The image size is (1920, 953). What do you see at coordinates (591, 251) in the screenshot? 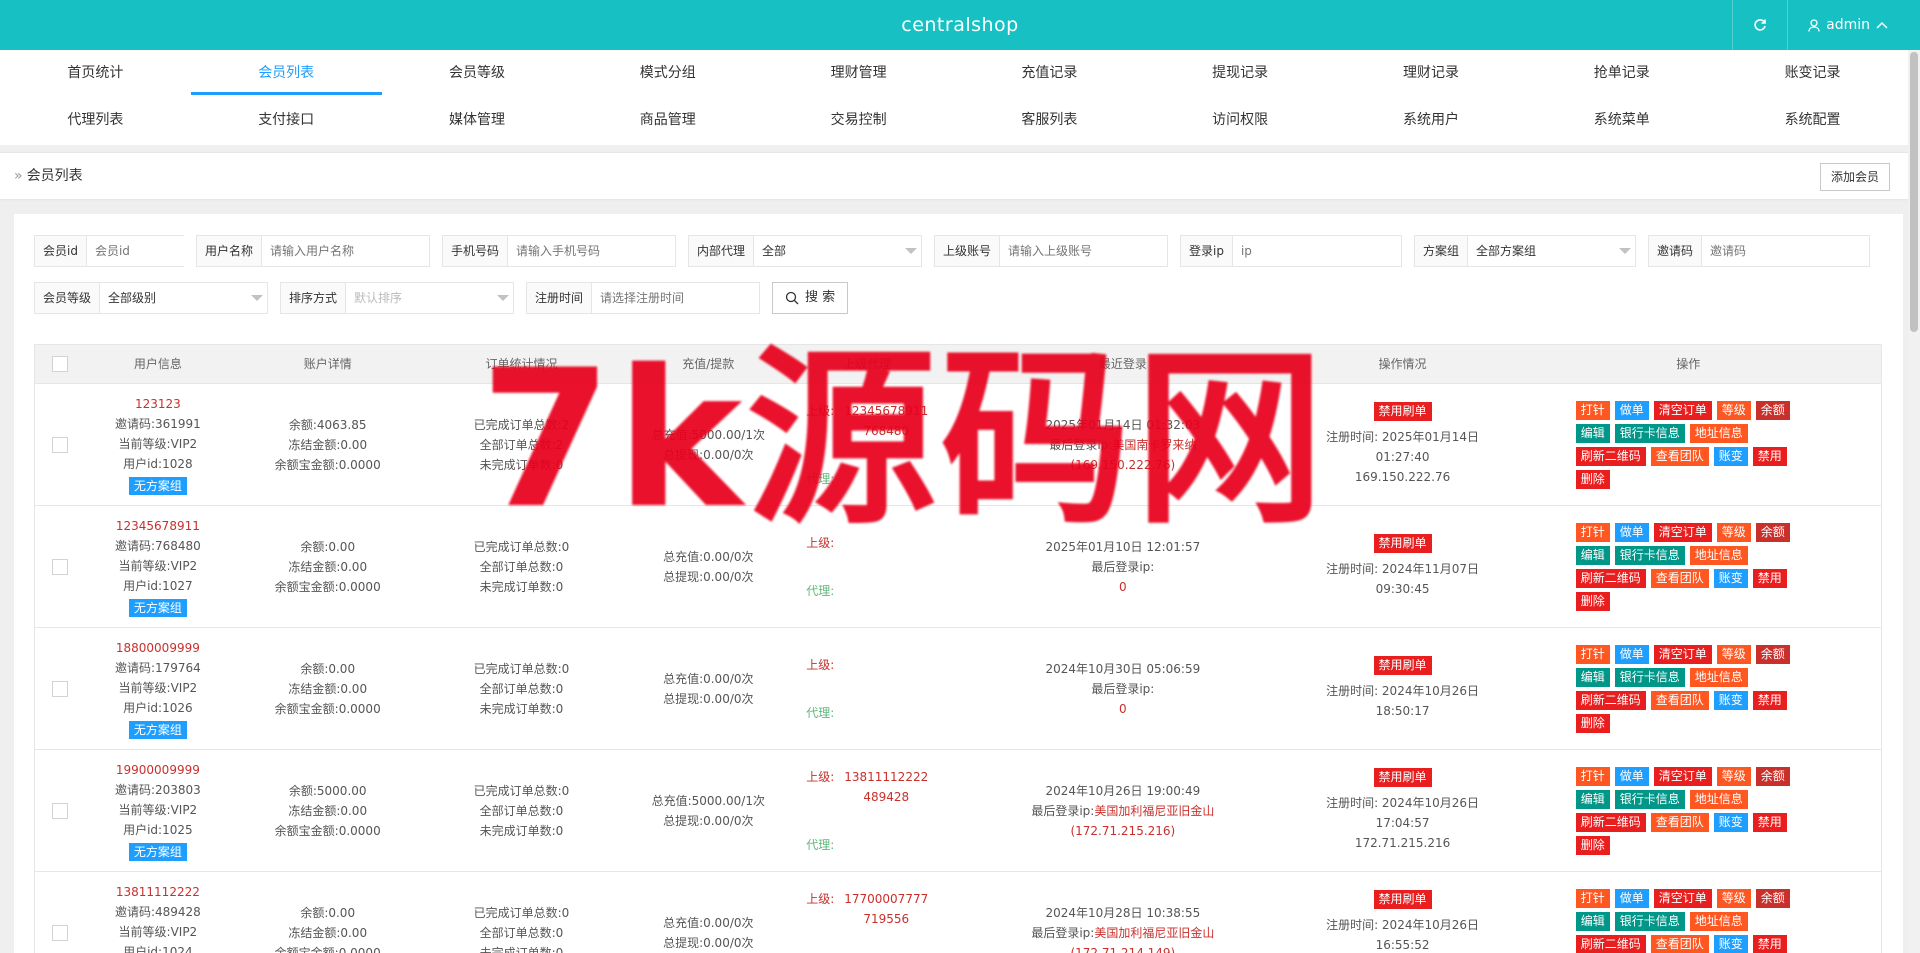
I see `phone-input` at bounding box center [591, 251].